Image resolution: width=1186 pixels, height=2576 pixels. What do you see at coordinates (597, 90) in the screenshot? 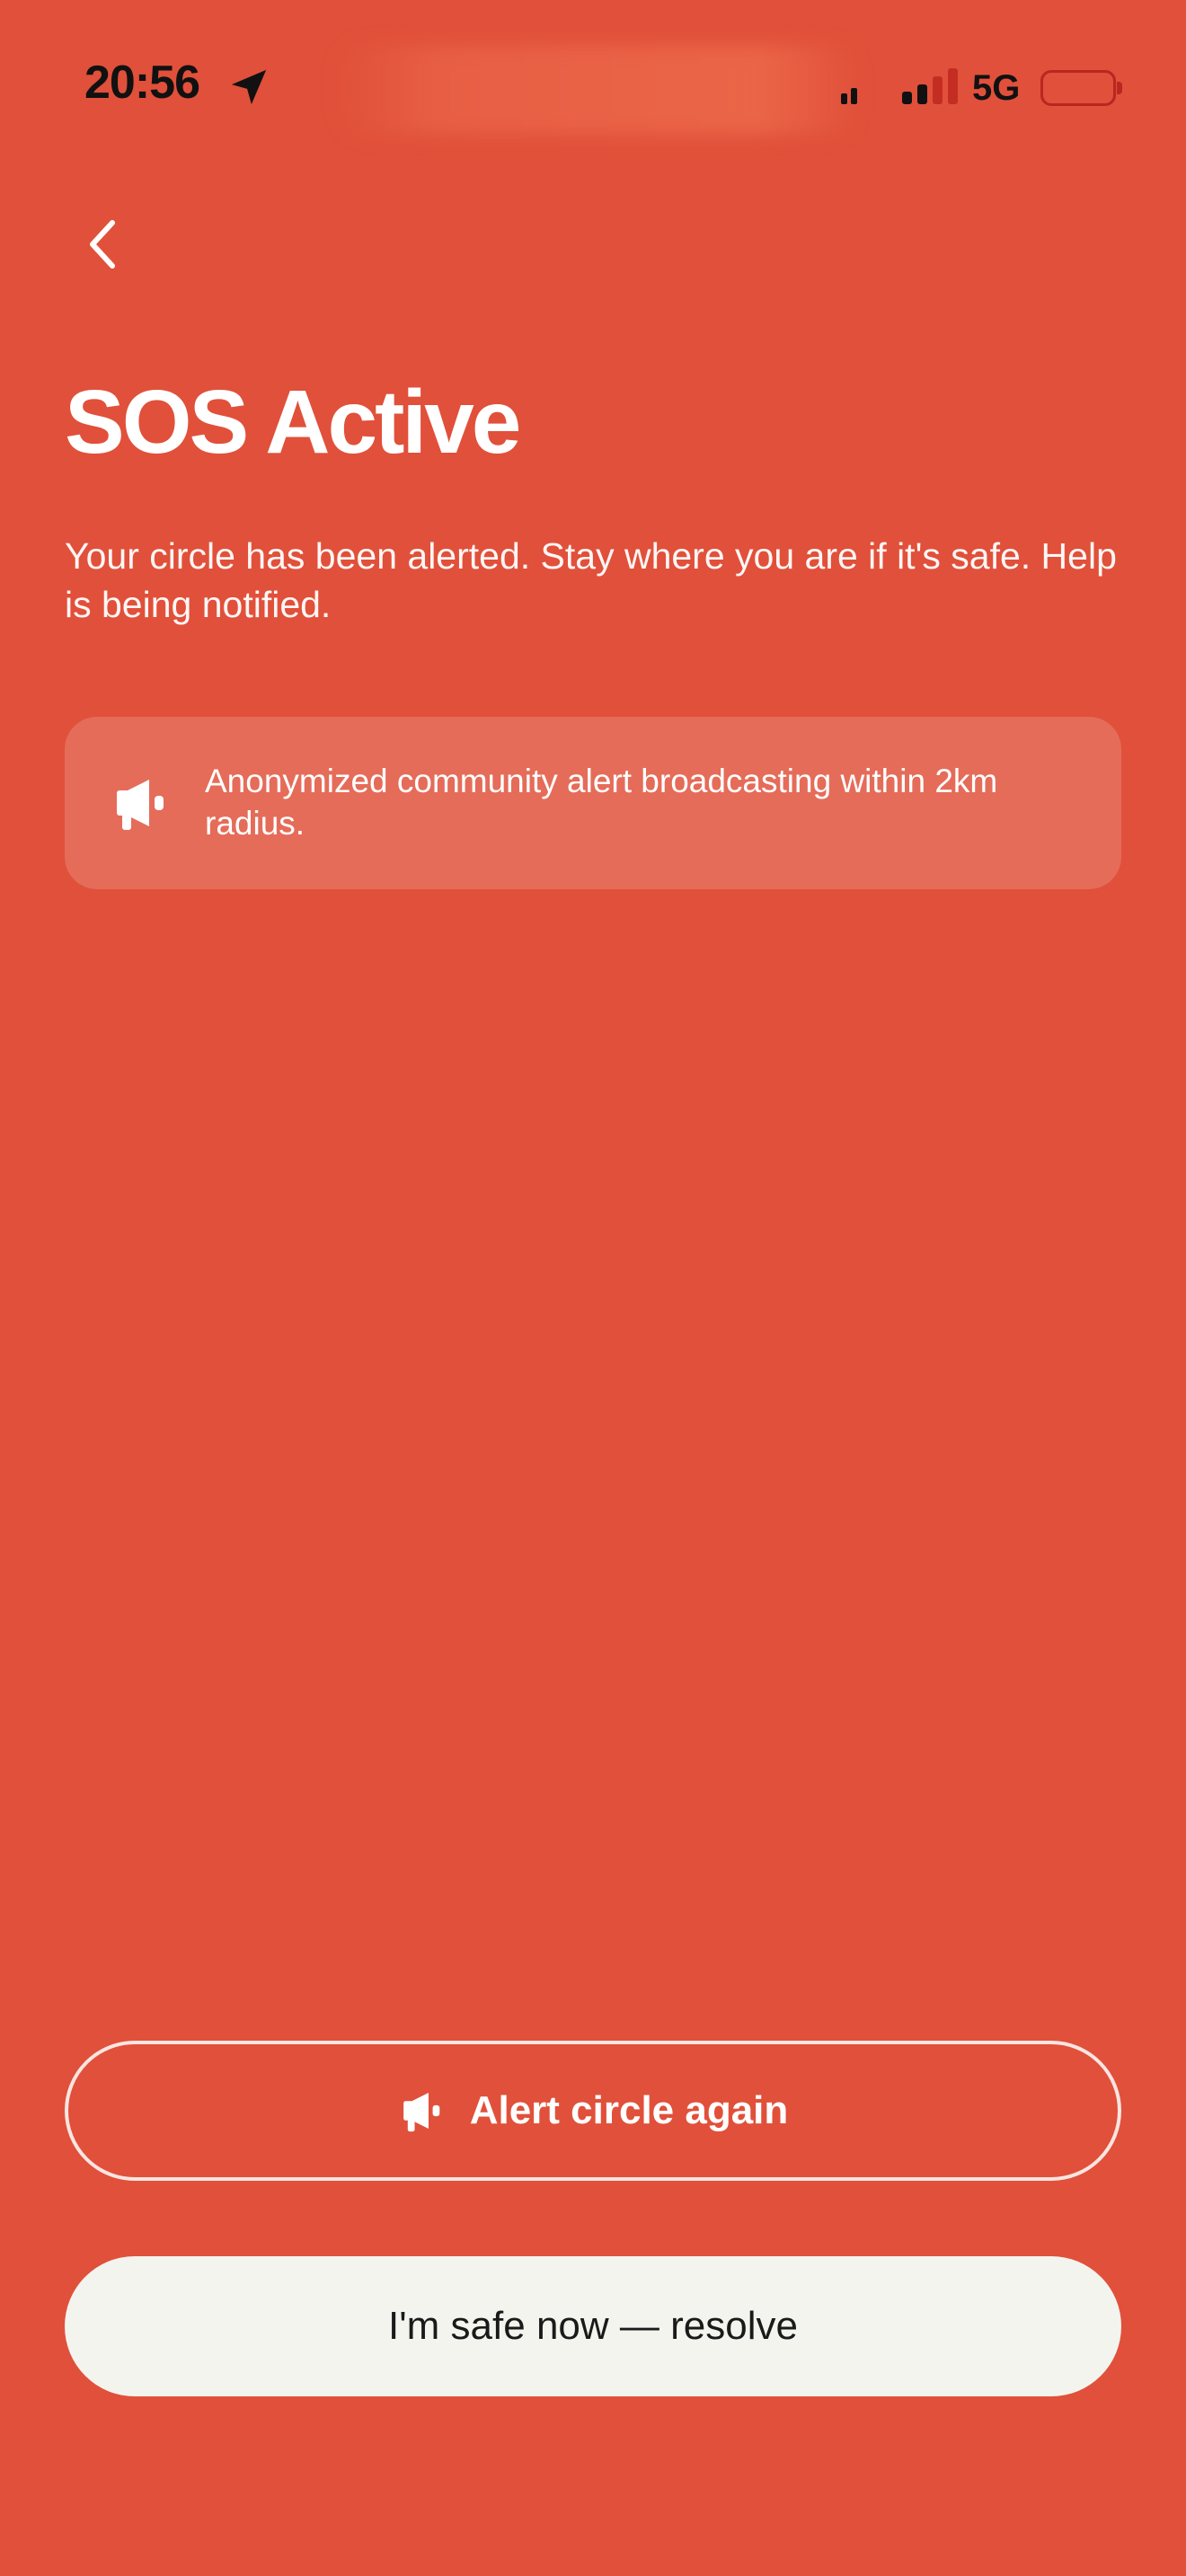
I see `blurred-status-area` at bounding box center [597, 90].